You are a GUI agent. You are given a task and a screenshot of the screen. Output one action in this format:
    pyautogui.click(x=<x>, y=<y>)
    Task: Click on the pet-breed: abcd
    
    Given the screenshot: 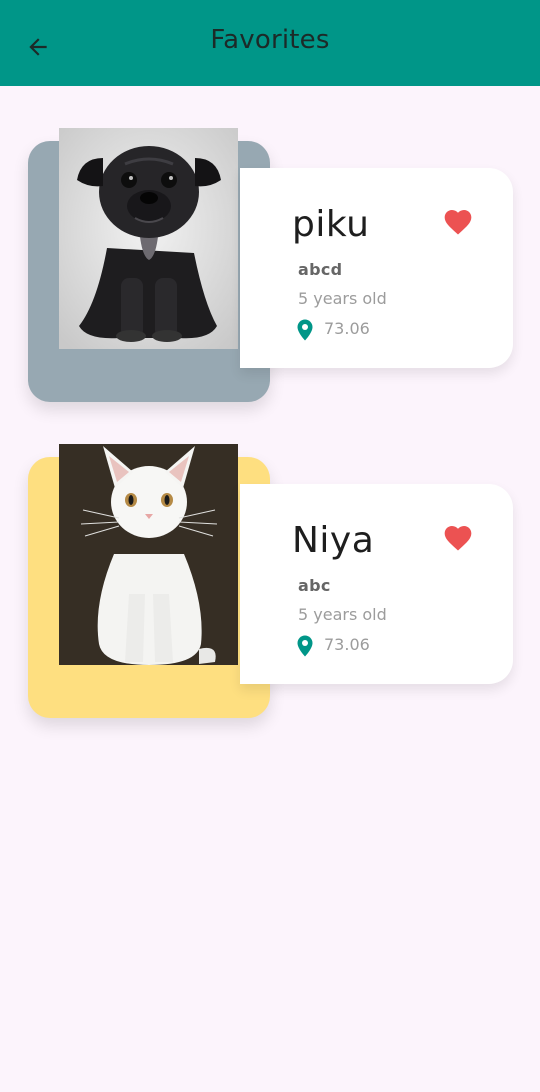 What is the action you would take?
    pyautogui.click(x=320, y=269)
    